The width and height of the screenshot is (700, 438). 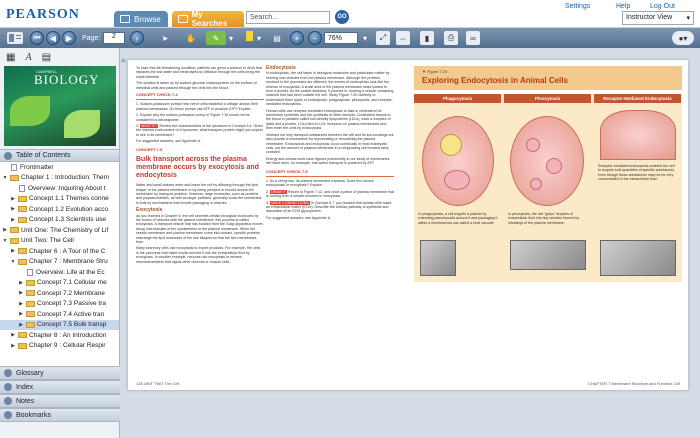 I want to click on collapse-sidebar-icon: «, so click(x=123, y=60).